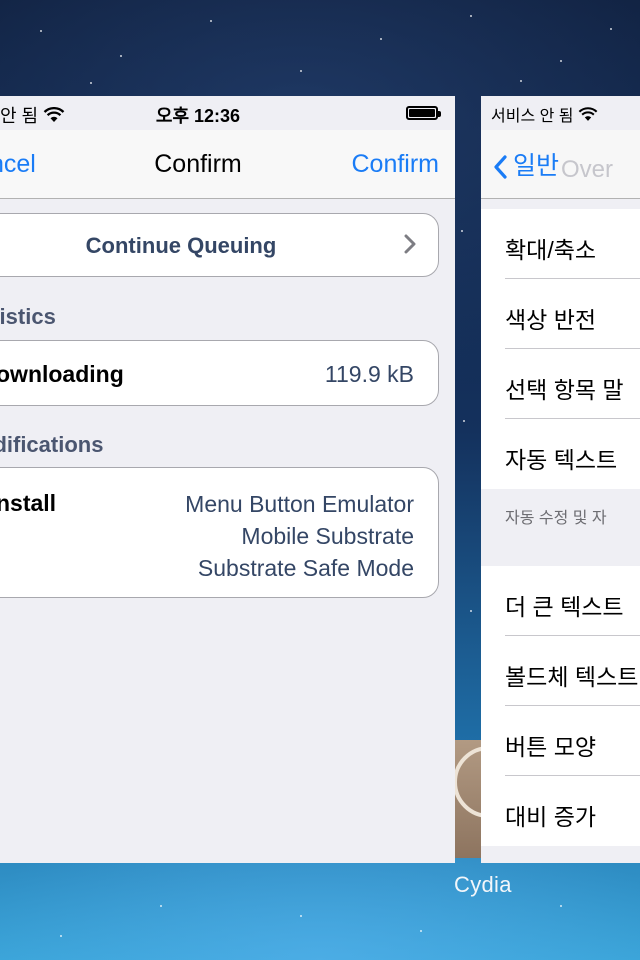  What do you see at coordinates (219, 373) in the screenshot?
I see `downloading-row: ownloading 119.9 kB` at bounding box center [219, 373].